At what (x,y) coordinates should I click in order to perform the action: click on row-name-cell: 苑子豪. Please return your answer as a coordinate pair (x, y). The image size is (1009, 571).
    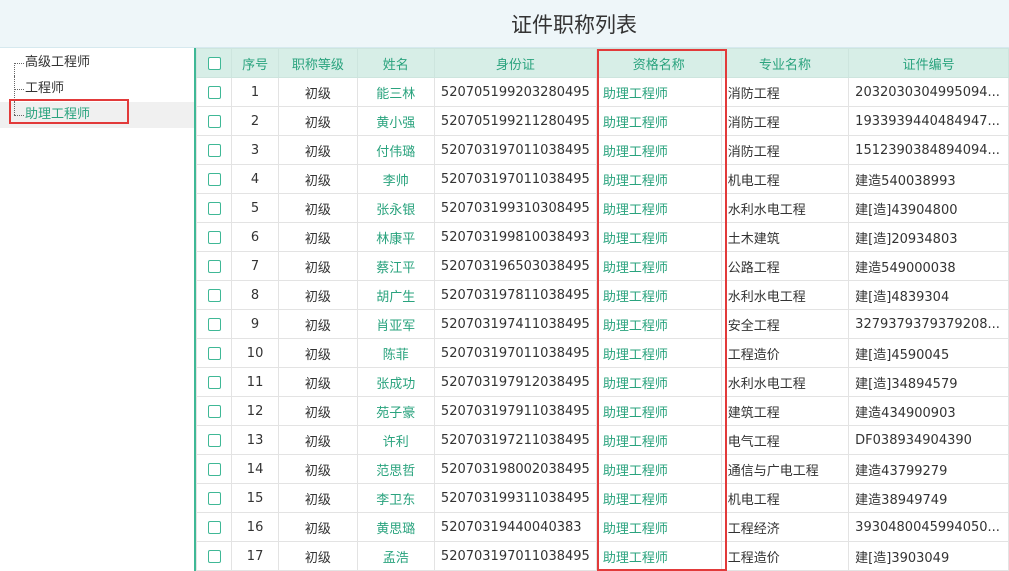
    Looking at the image, I should click on (395, 411).